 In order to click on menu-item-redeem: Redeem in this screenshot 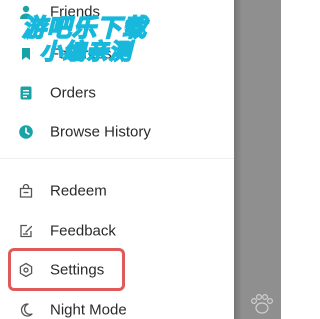, I will do `click(117, 191)`.